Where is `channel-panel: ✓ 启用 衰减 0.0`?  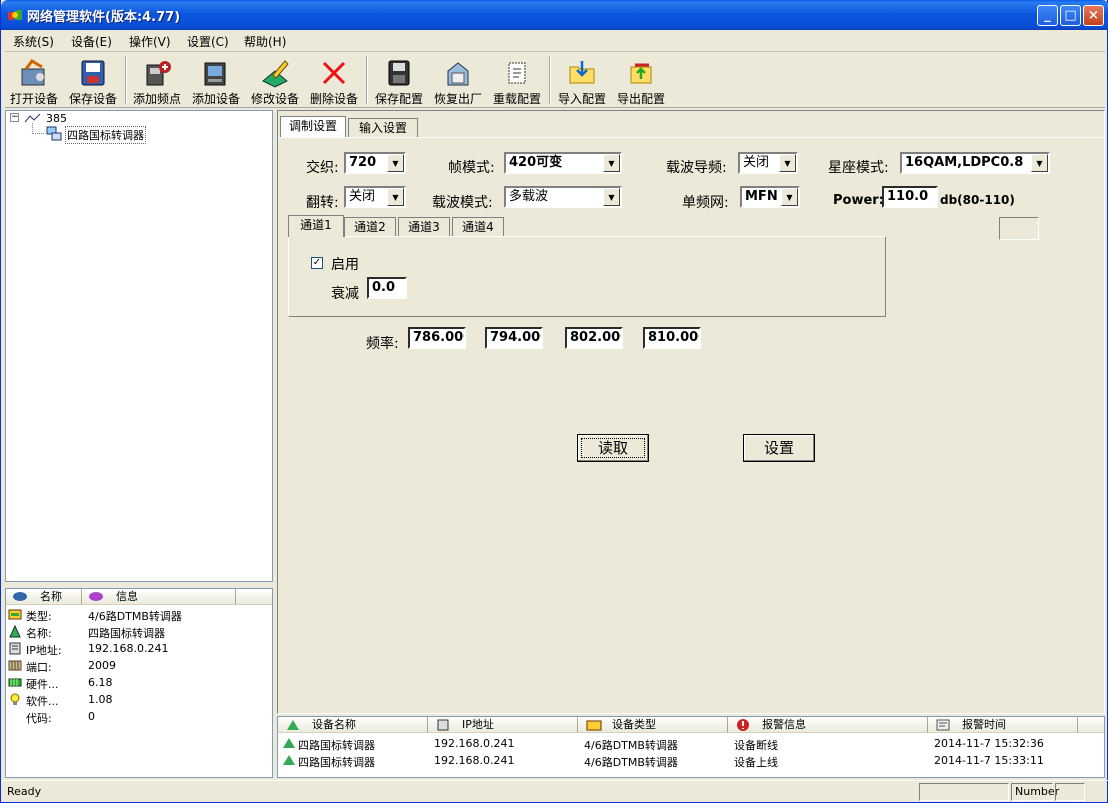
channel-panel: ✓ 启用 衰减 0.0 is located at coordinates (587, 276).